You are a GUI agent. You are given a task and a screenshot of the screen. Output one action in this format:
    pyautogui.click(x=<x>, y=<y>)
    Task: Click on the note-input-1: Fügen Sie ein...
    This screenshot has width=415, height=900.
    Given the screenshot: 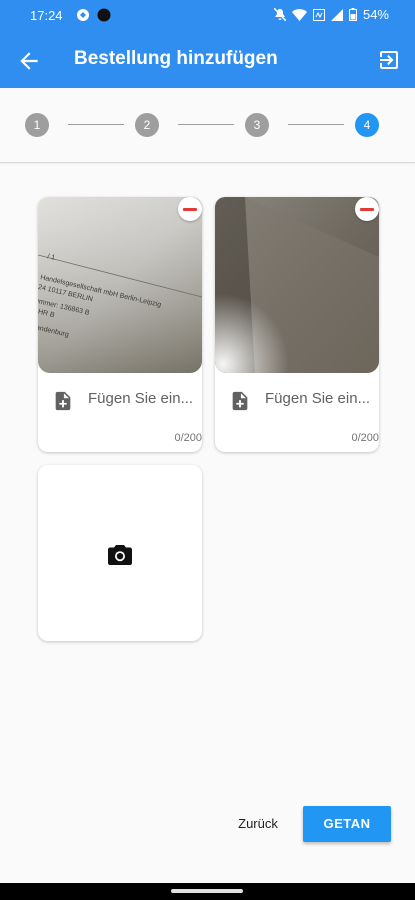 What is the action you would take?
    pyautogui.click(x=140, y=398)
    